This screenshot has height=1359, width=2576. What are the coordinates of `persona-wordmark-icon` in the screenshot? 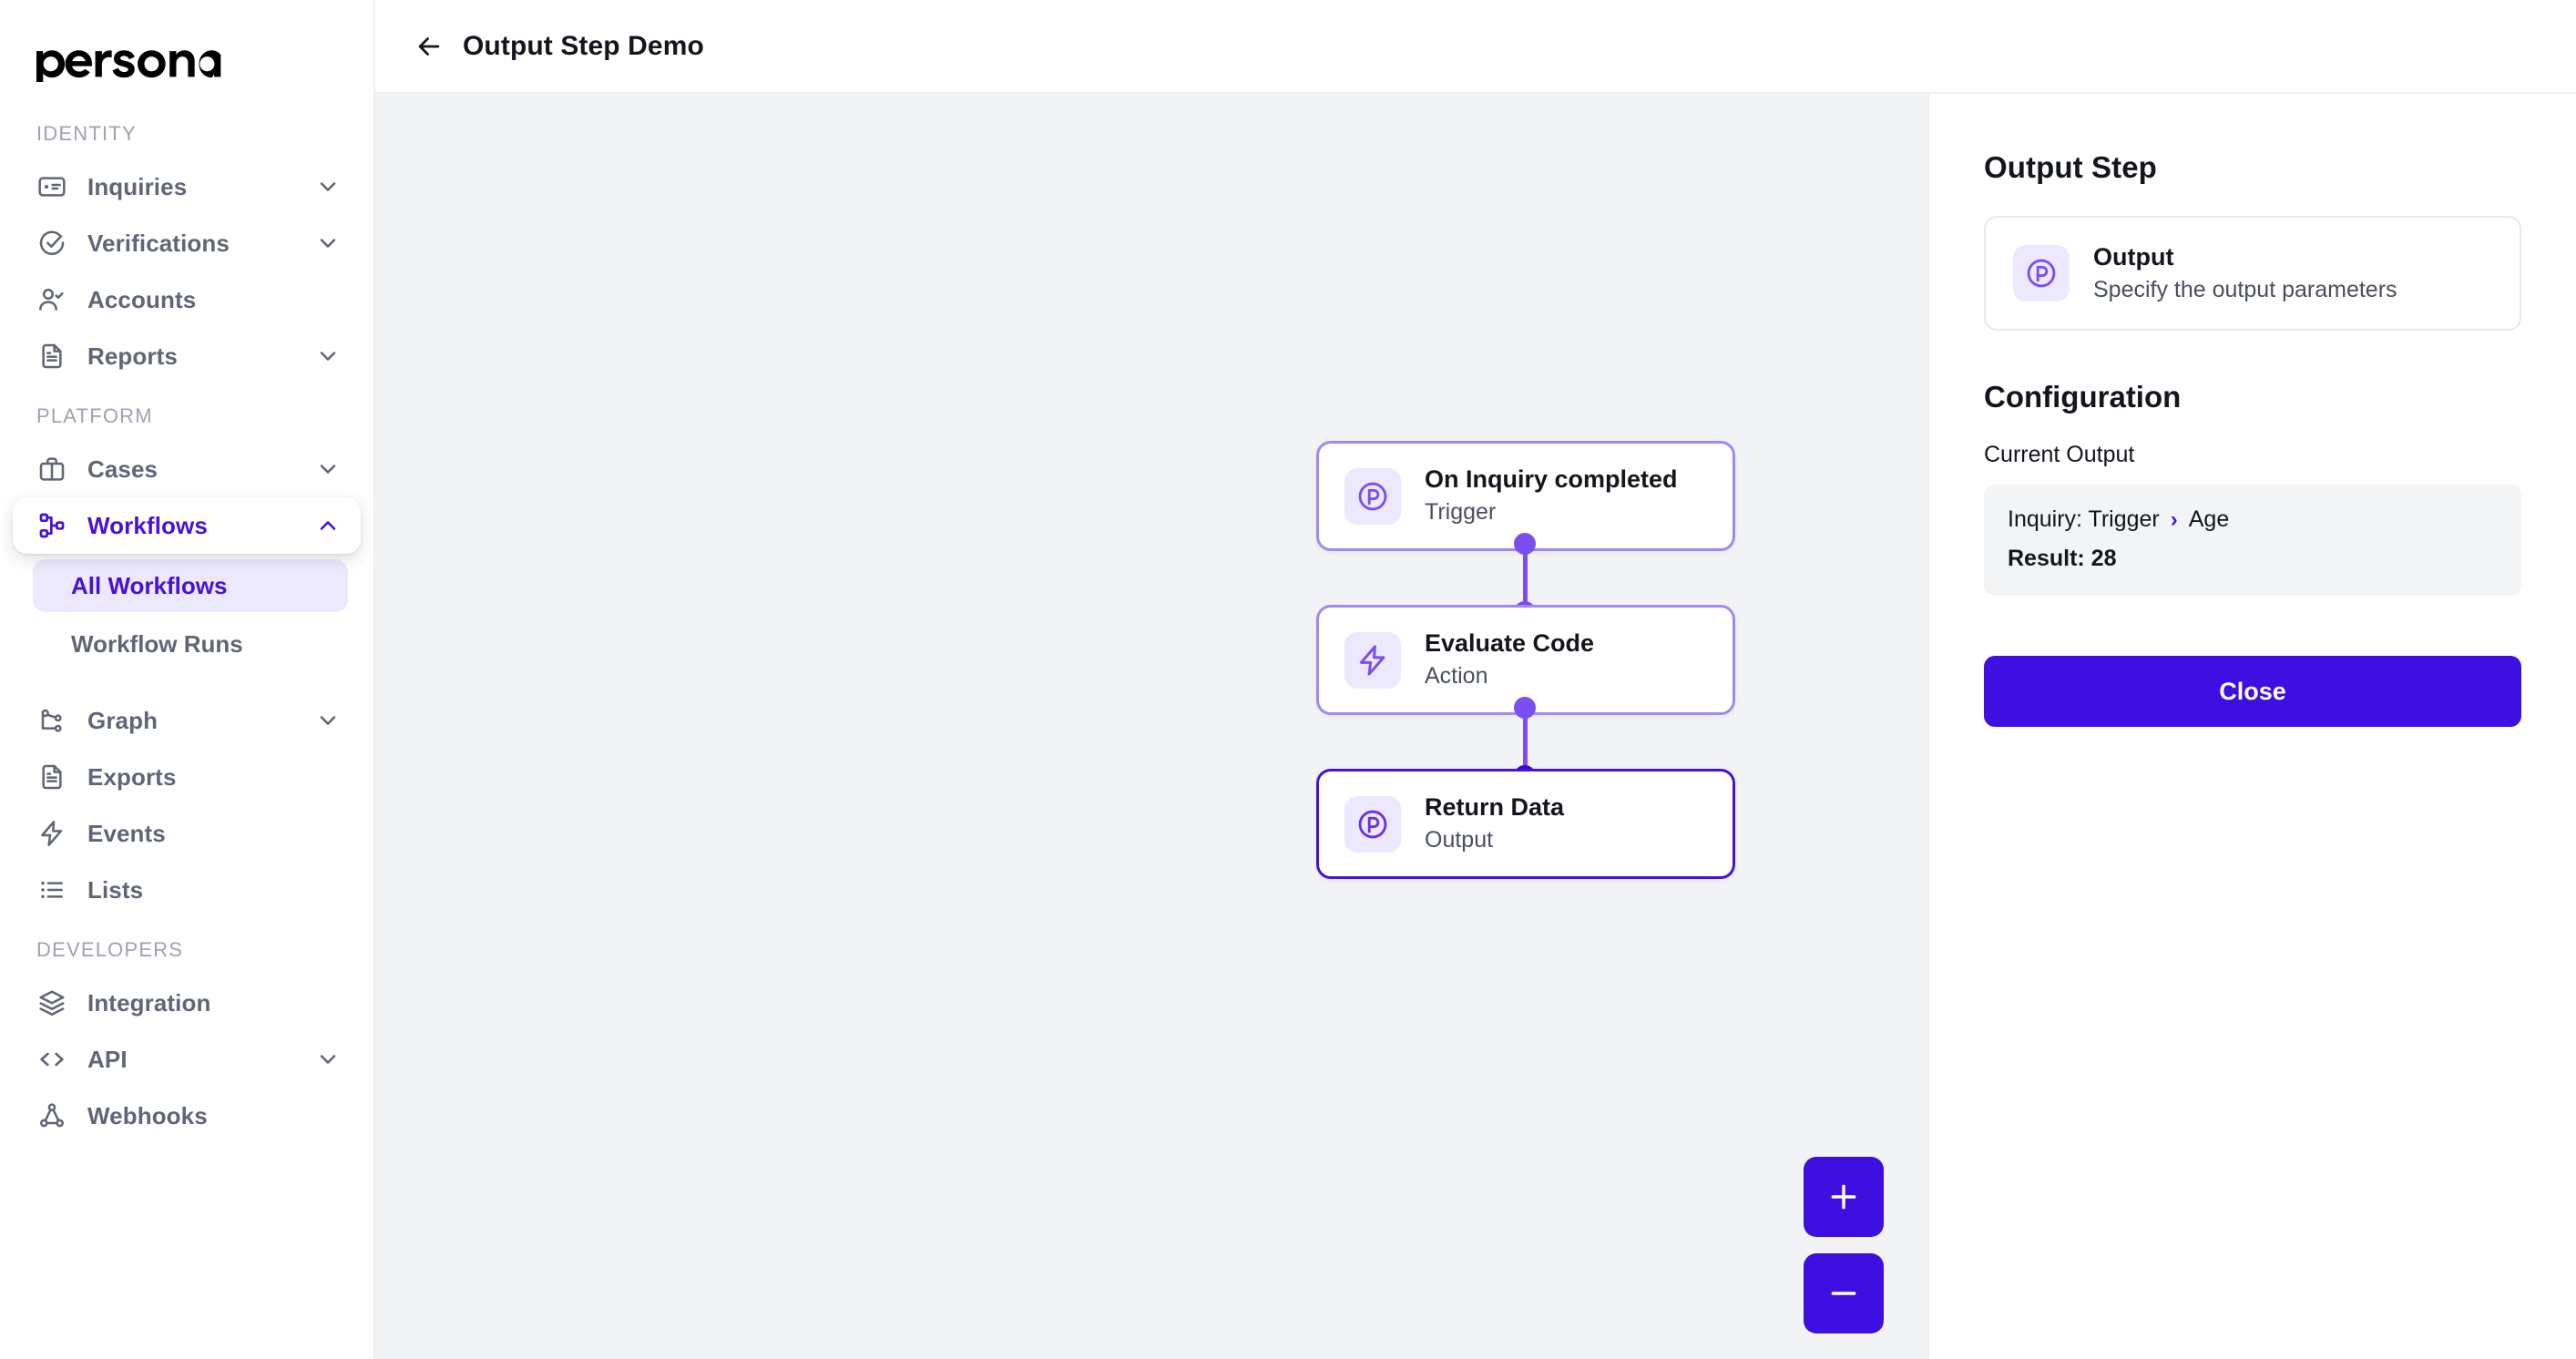 It's located at (128, 66).